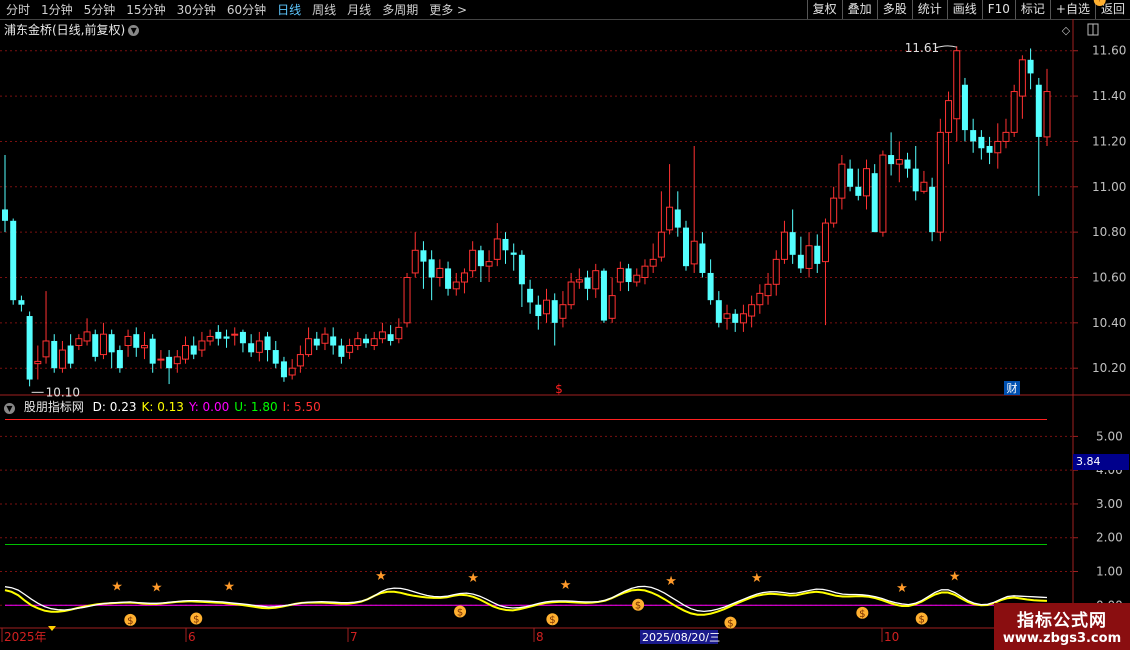 The height and width of the screenshot is (650, 1130). What do you see at coordinates (54, 407) in the screenshot?
I see `indicator-name: 股朋指标网` at bounding box center [54, 407].